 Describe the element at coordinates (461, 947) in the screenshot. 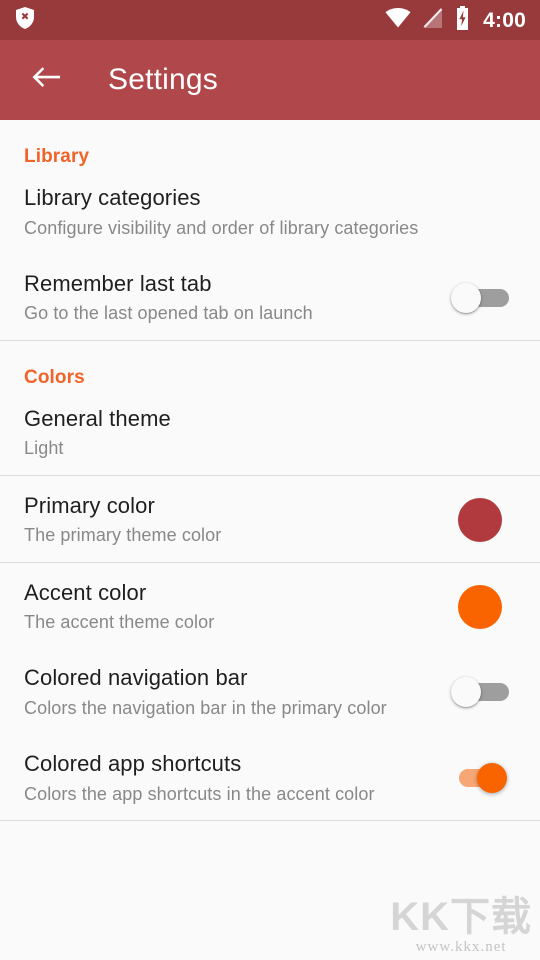

I see `watermark-sub: www.kkx.net` at that location.